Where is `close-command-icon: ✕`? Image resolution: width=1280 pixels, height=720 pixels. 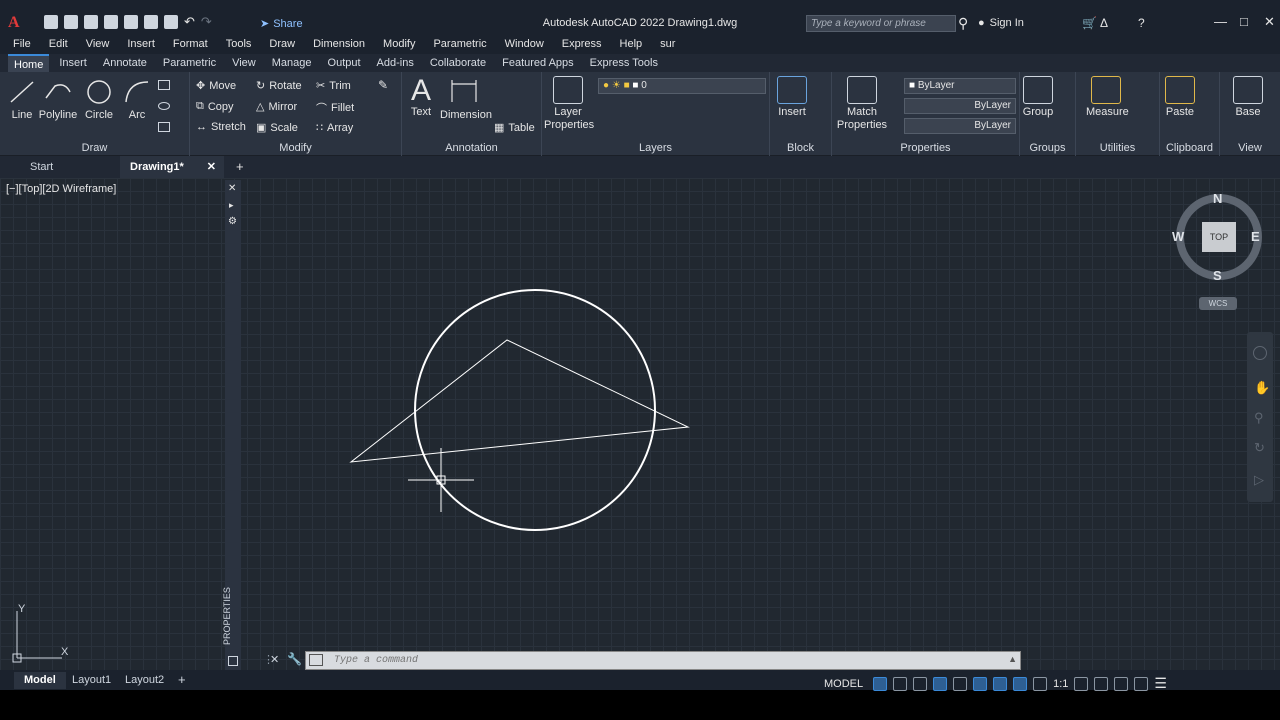 close-command-icon: ✕ is located at coordinates (274, 659).